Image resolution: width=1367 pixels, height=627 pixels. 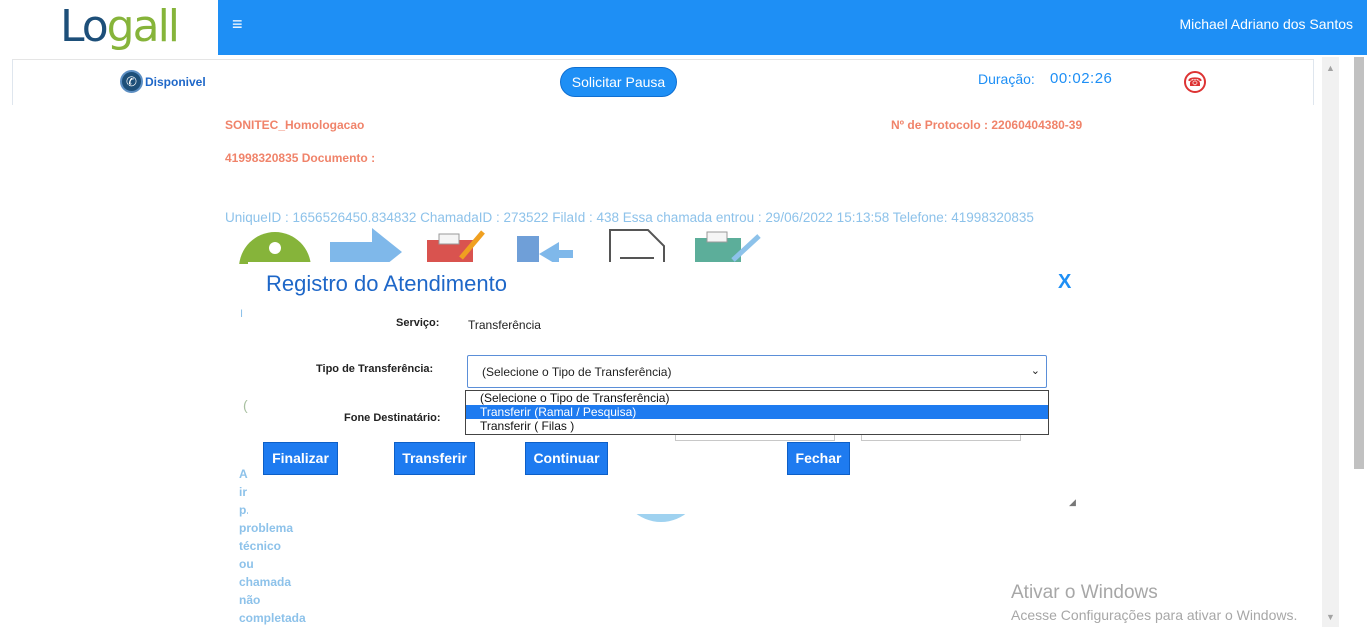 What do you see at coordinates (131, 81) in the screenshot?
I see `phone-icon: ✆` at bounding box center [131, 81].